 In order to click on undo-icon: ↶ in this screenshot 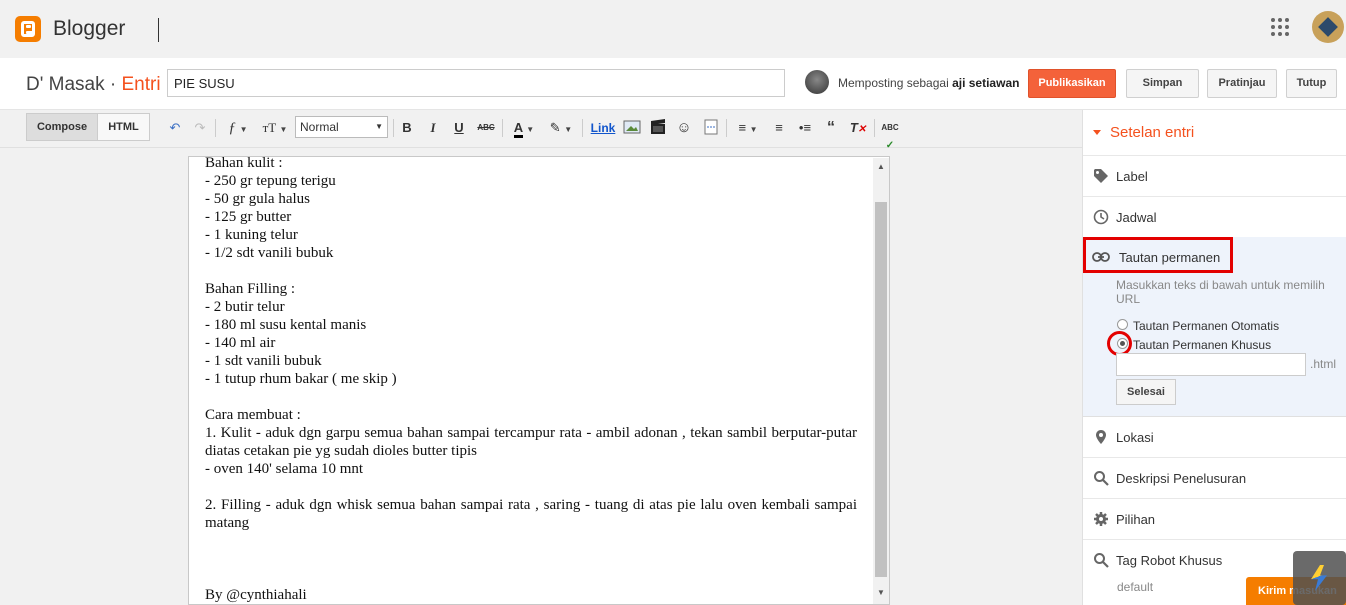, I will do `click(175, 128)`.